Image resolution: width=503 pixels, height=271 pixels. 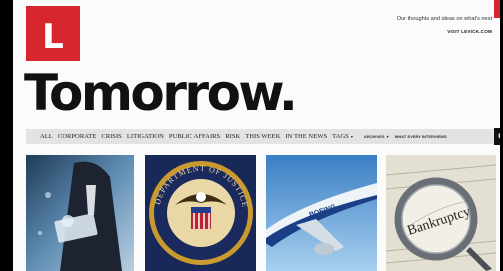 What do you see at coordinates (306, 136) in the screenshot?
I see `nav-item-in-the-news: IN THE NEWS` at bounding box center [306, 136].